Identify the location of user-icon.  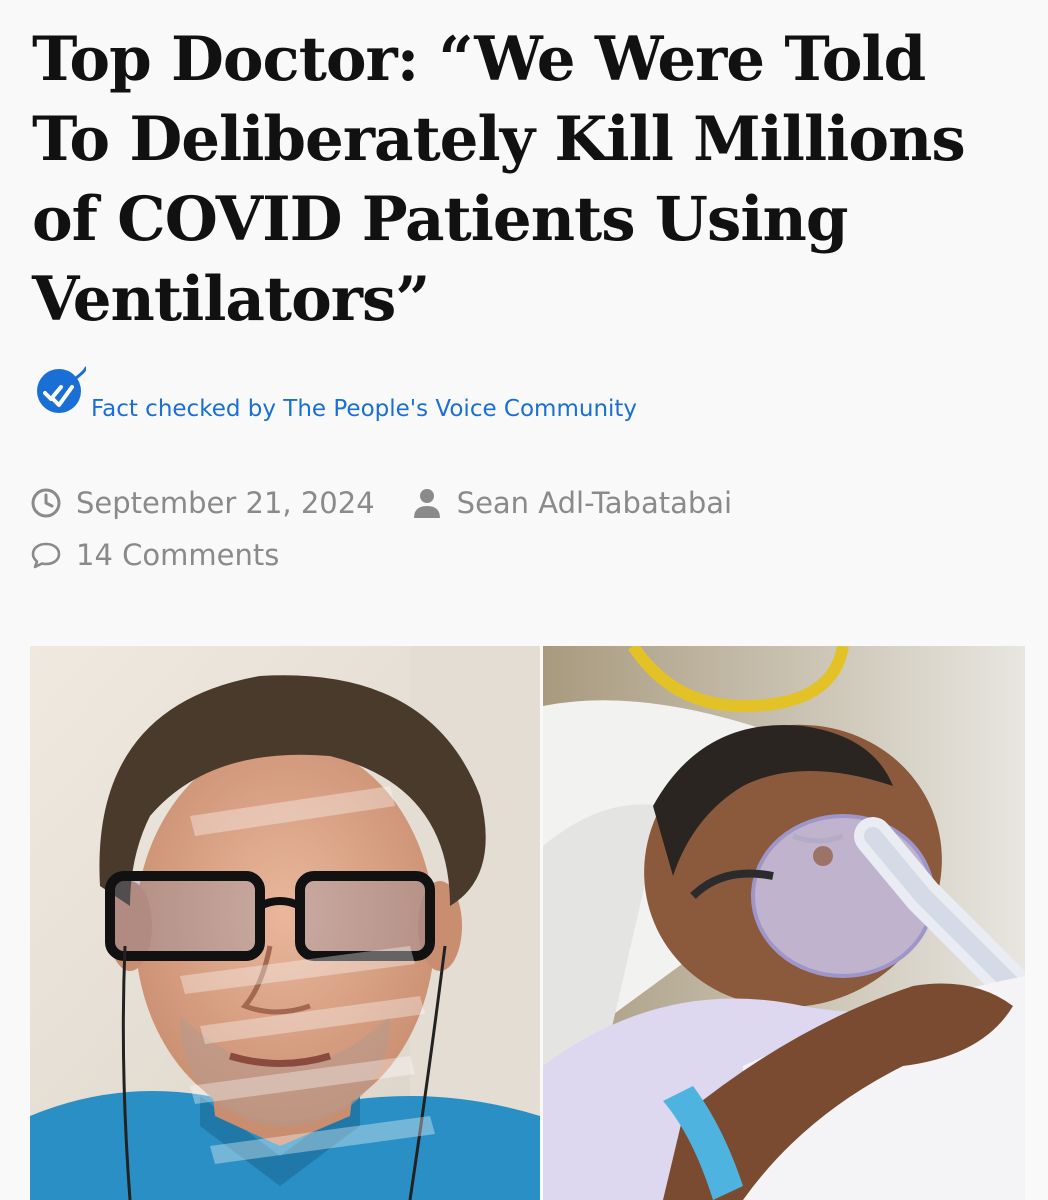
(426, 503).